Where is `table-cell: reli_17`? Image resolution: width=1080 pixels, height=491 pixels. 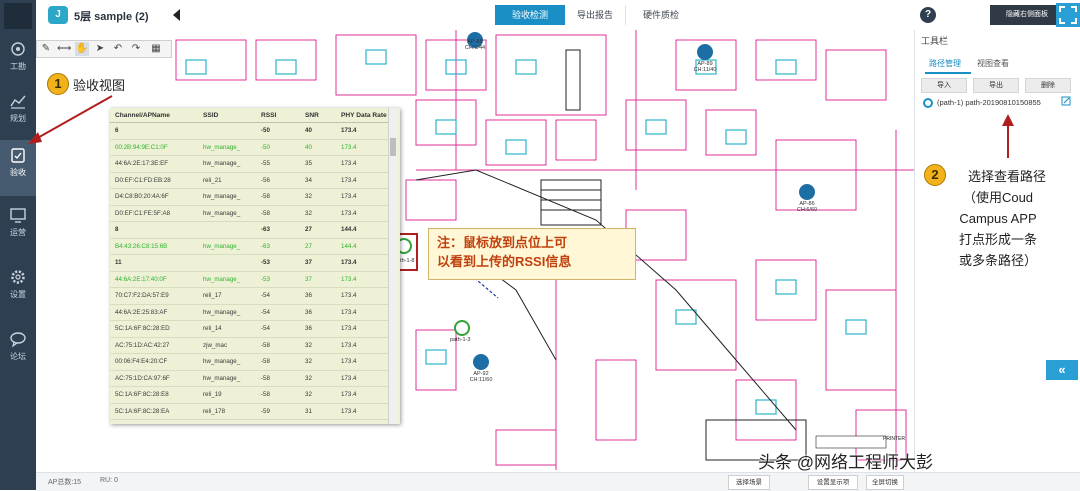 table-cell: reli_17 is located at coordinates (227, 296).